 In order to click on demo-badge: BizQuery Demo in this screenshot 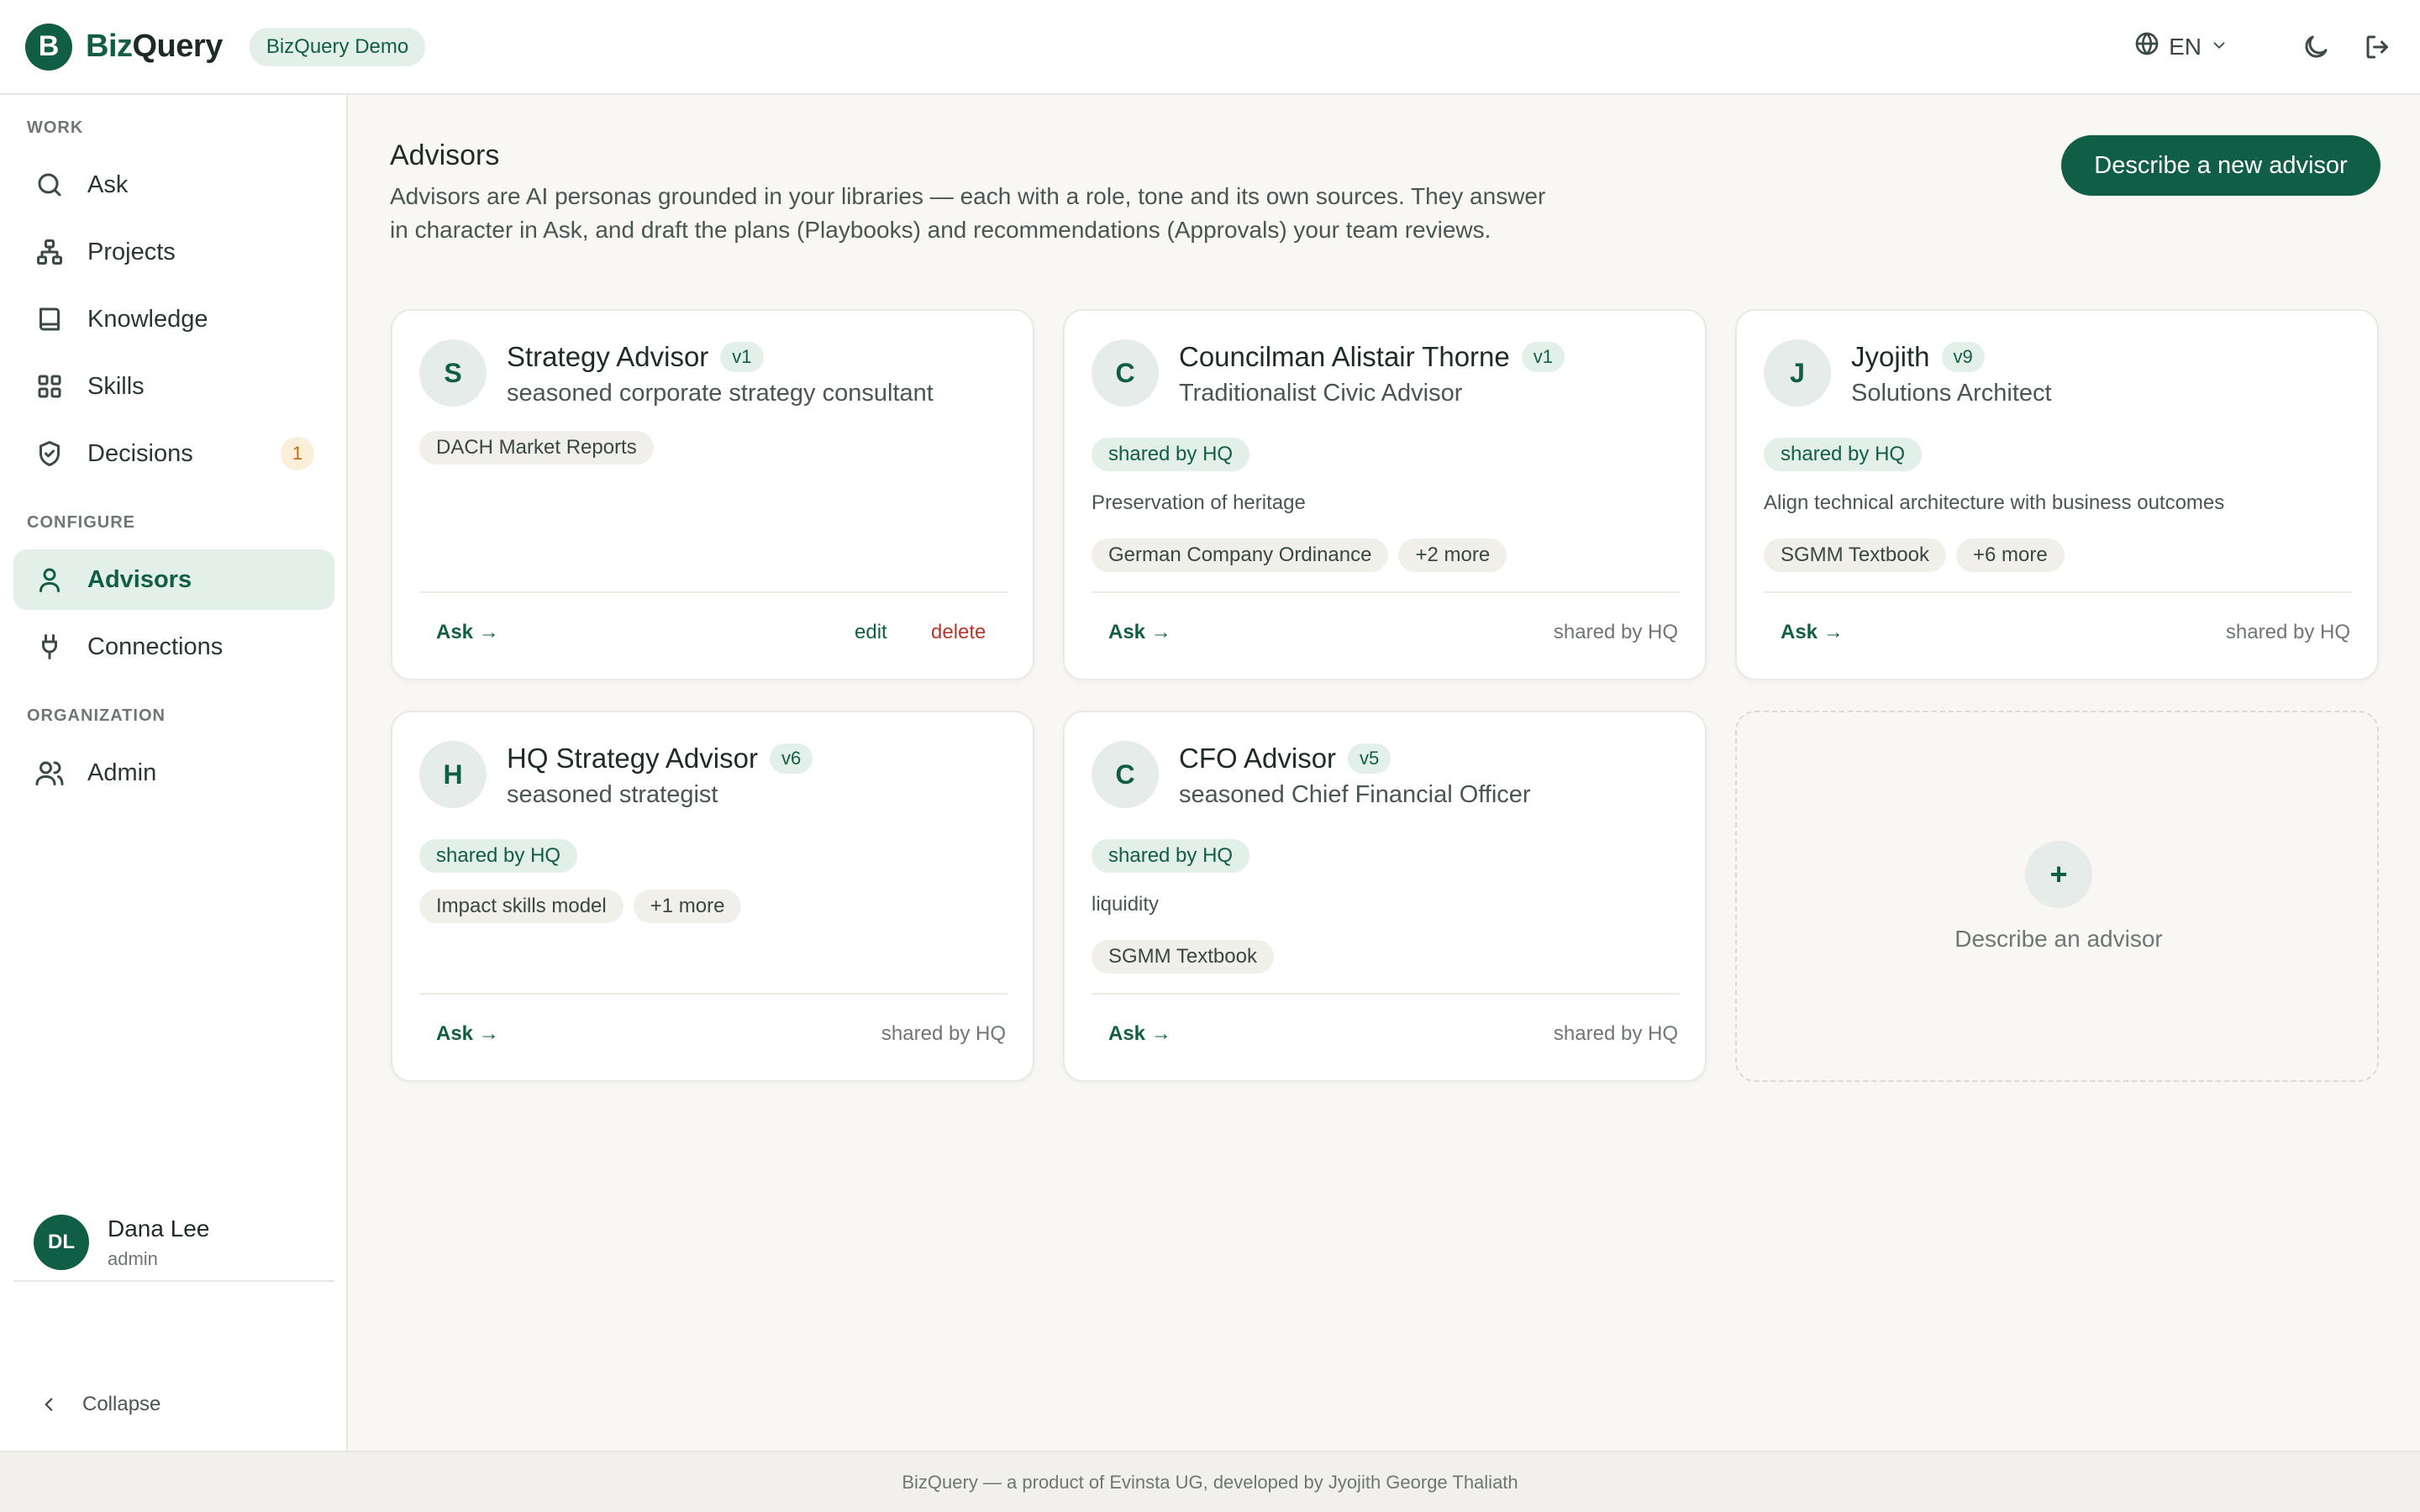, I will do `click(337, 46)`.